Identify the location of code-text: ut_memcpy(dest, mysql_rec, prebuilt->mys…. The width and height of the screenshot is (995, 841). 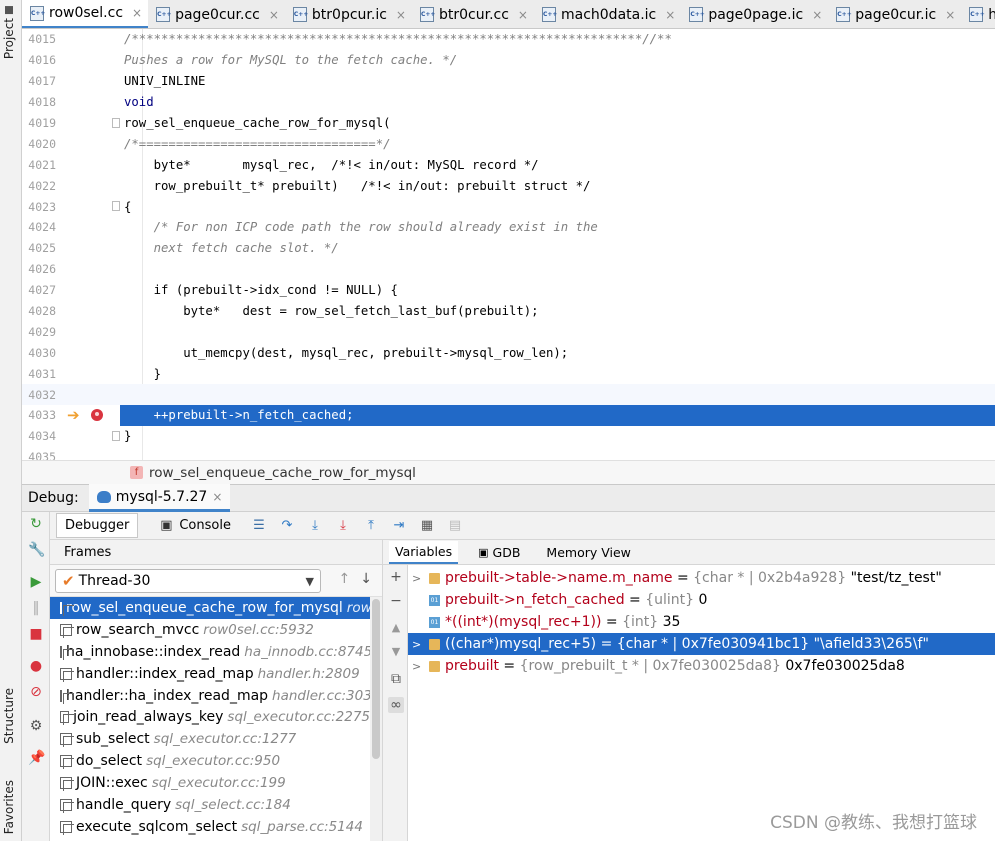
(557, 352).